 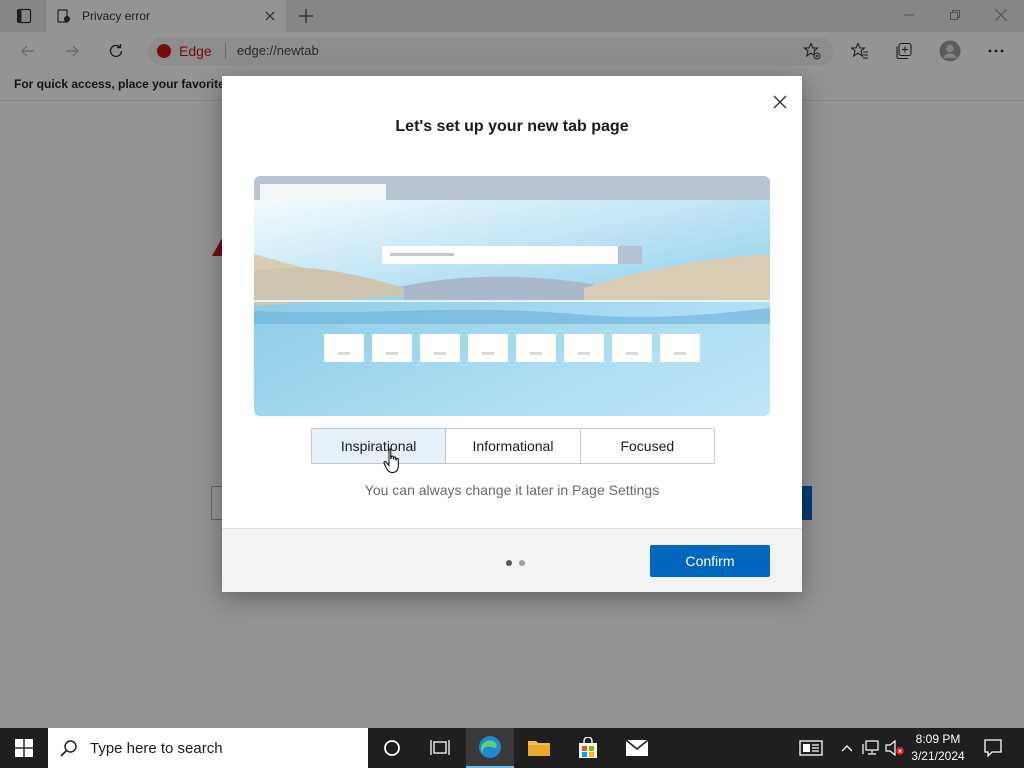 I want to click on task-view-button, so click(x=440, y=748).